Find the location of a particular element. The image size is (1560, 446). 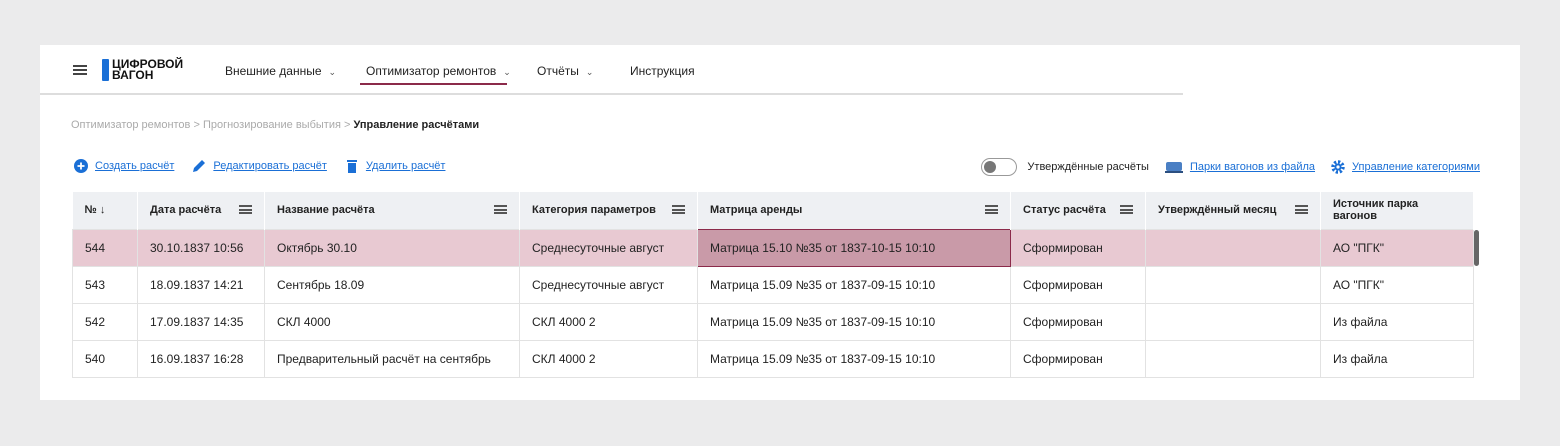

gear-icon is located at coordinates (1338, 167).